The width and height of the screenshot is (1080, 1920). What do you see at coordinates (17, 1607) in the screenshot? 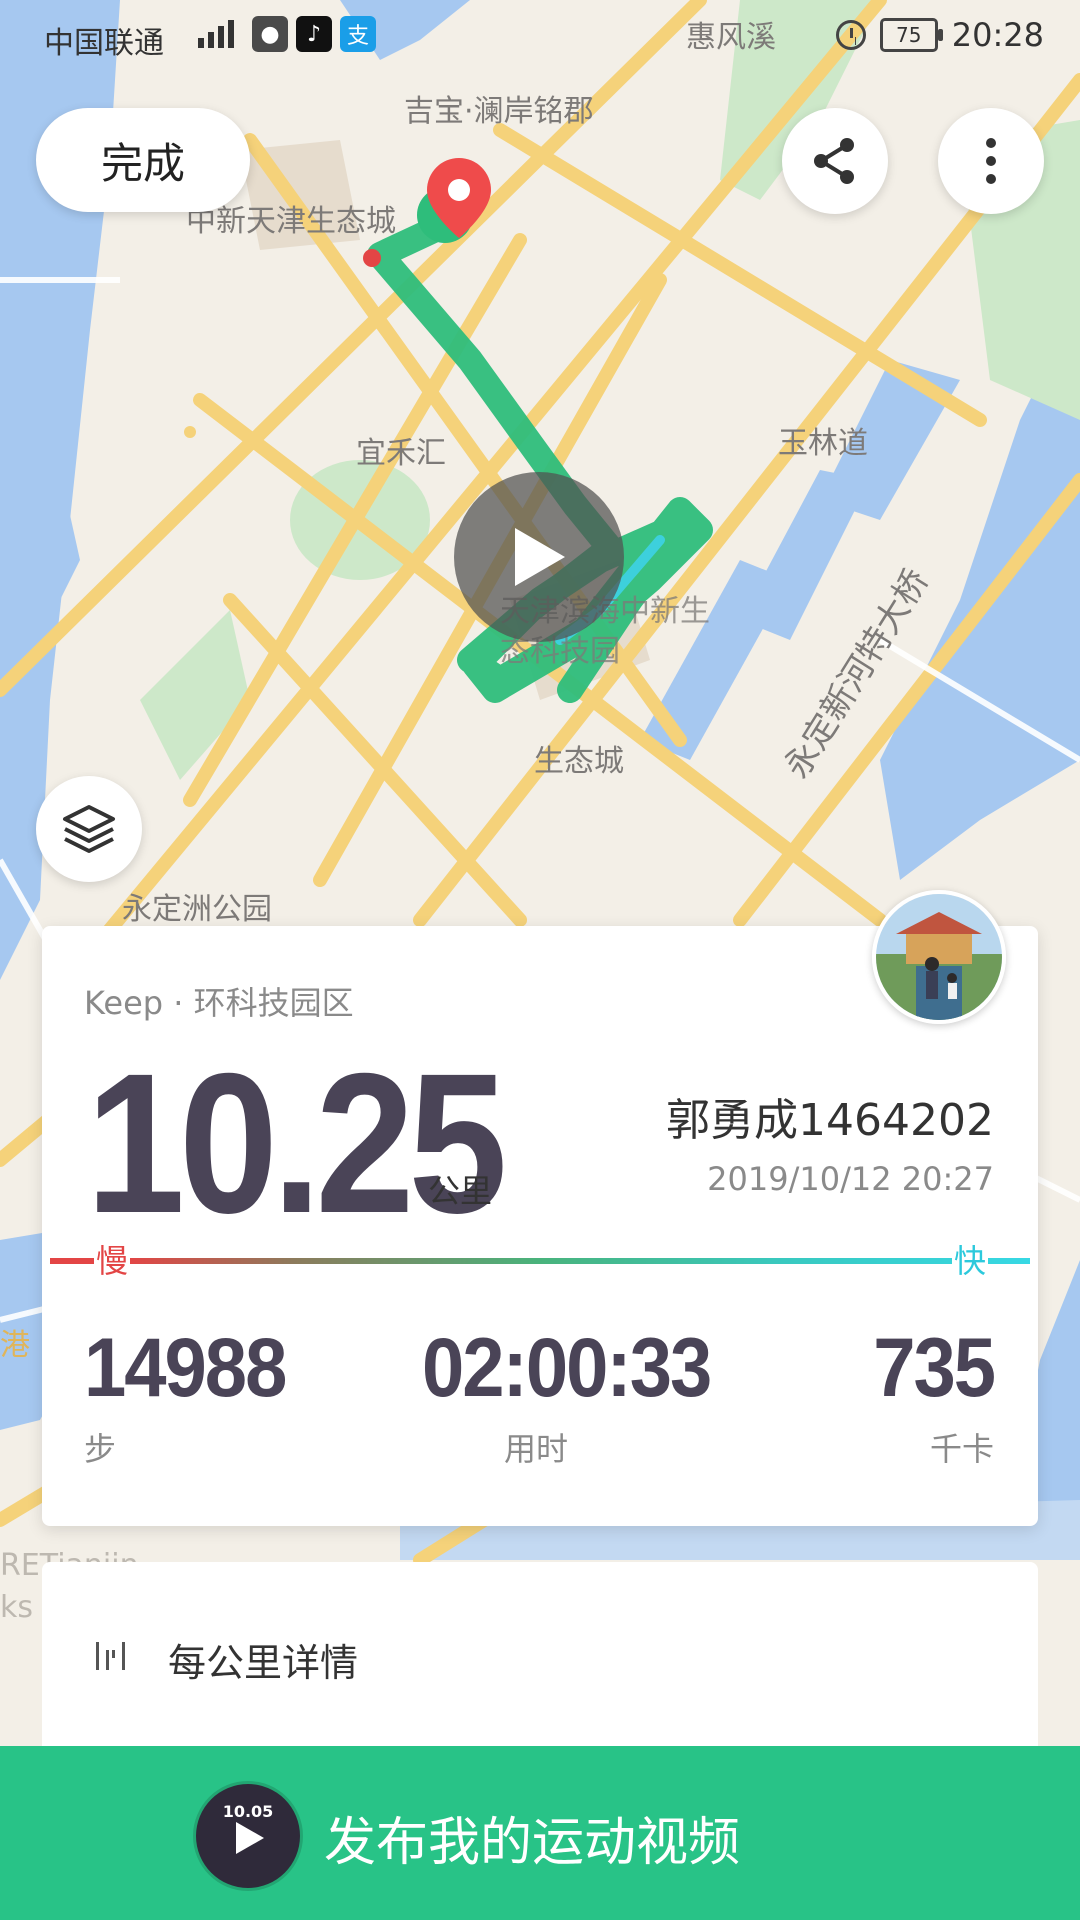
I see `map-label-ks: ks` at bounding box center [17, 1607].